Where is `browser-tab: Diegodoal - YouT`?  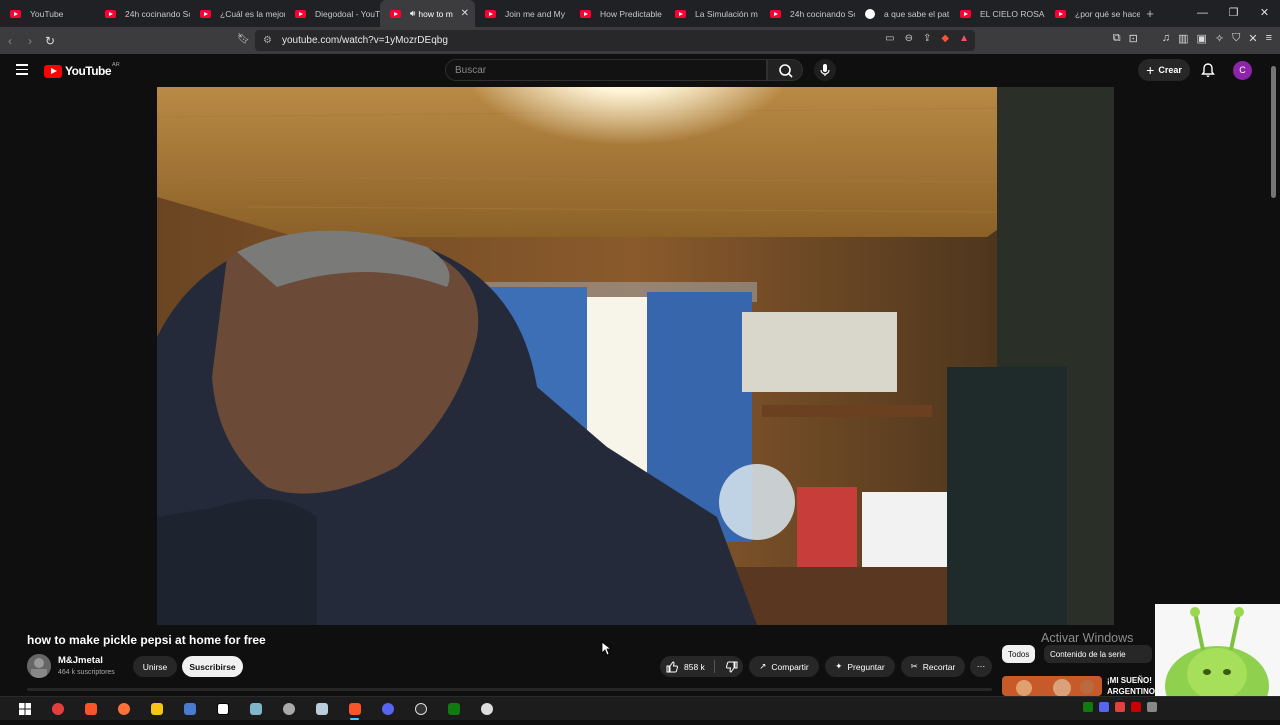
browser-tab: Diegodoal - YouT is located at coordinates (332, 13).